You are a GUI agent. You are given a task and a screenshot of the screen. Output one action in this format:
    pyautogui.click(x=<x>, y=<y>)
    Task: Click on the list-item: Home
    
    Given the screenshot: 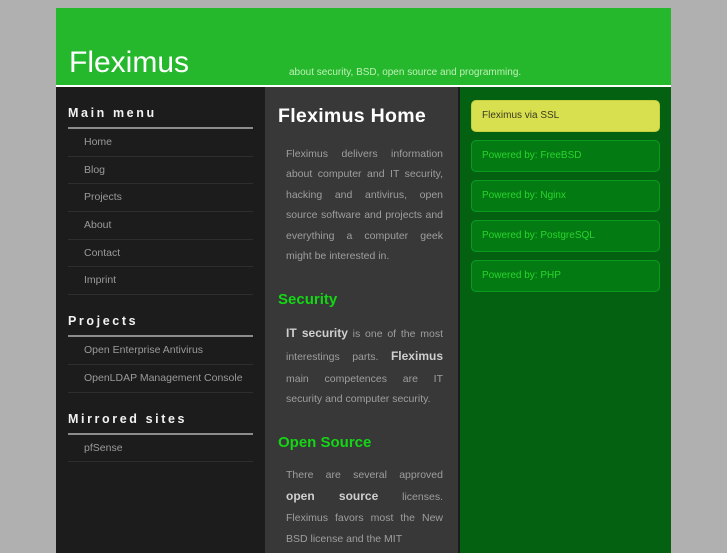 What is the action you would take?
    pyautogui.click(x=160, y=143)
    